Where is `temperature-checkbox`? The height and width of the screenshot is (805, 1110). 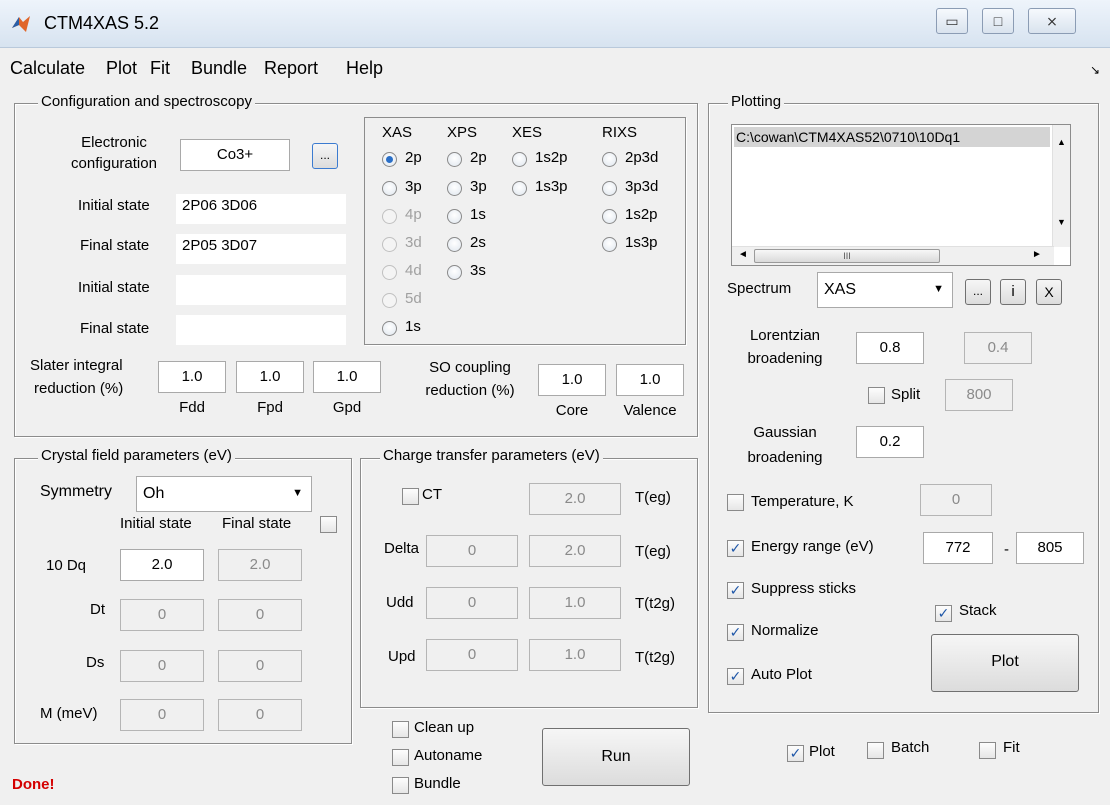
temperature-checkbox is located at coordinates (735, 502).